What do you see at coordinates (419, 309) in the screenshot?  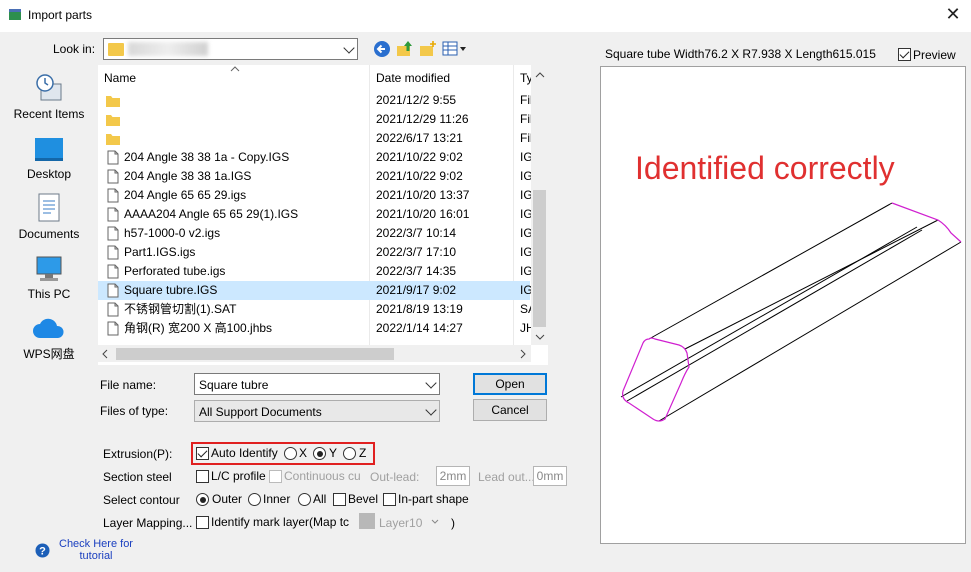 I see `file-date: 2021/8/19 13:19` at bounding box center [419, 309].